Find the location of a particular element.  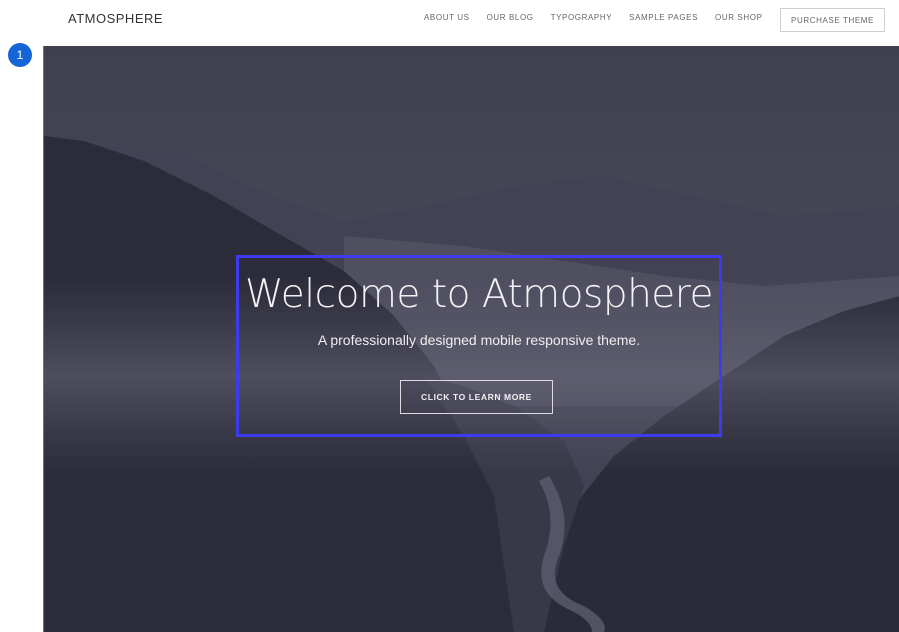

site-logo: ATMOSPHERE is located at coordinates (115, 18).